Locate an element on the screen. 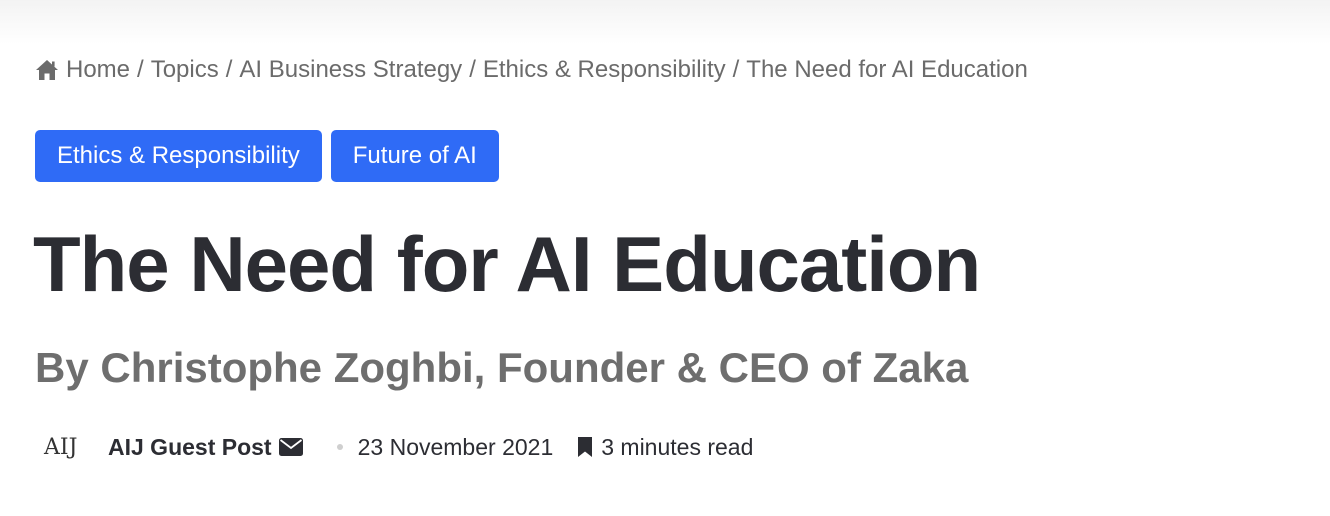 This screenshot has width=1330, height=516. tag-ethics-responsibility: Ethics & Responsibility is located at coordinates (178, 156).